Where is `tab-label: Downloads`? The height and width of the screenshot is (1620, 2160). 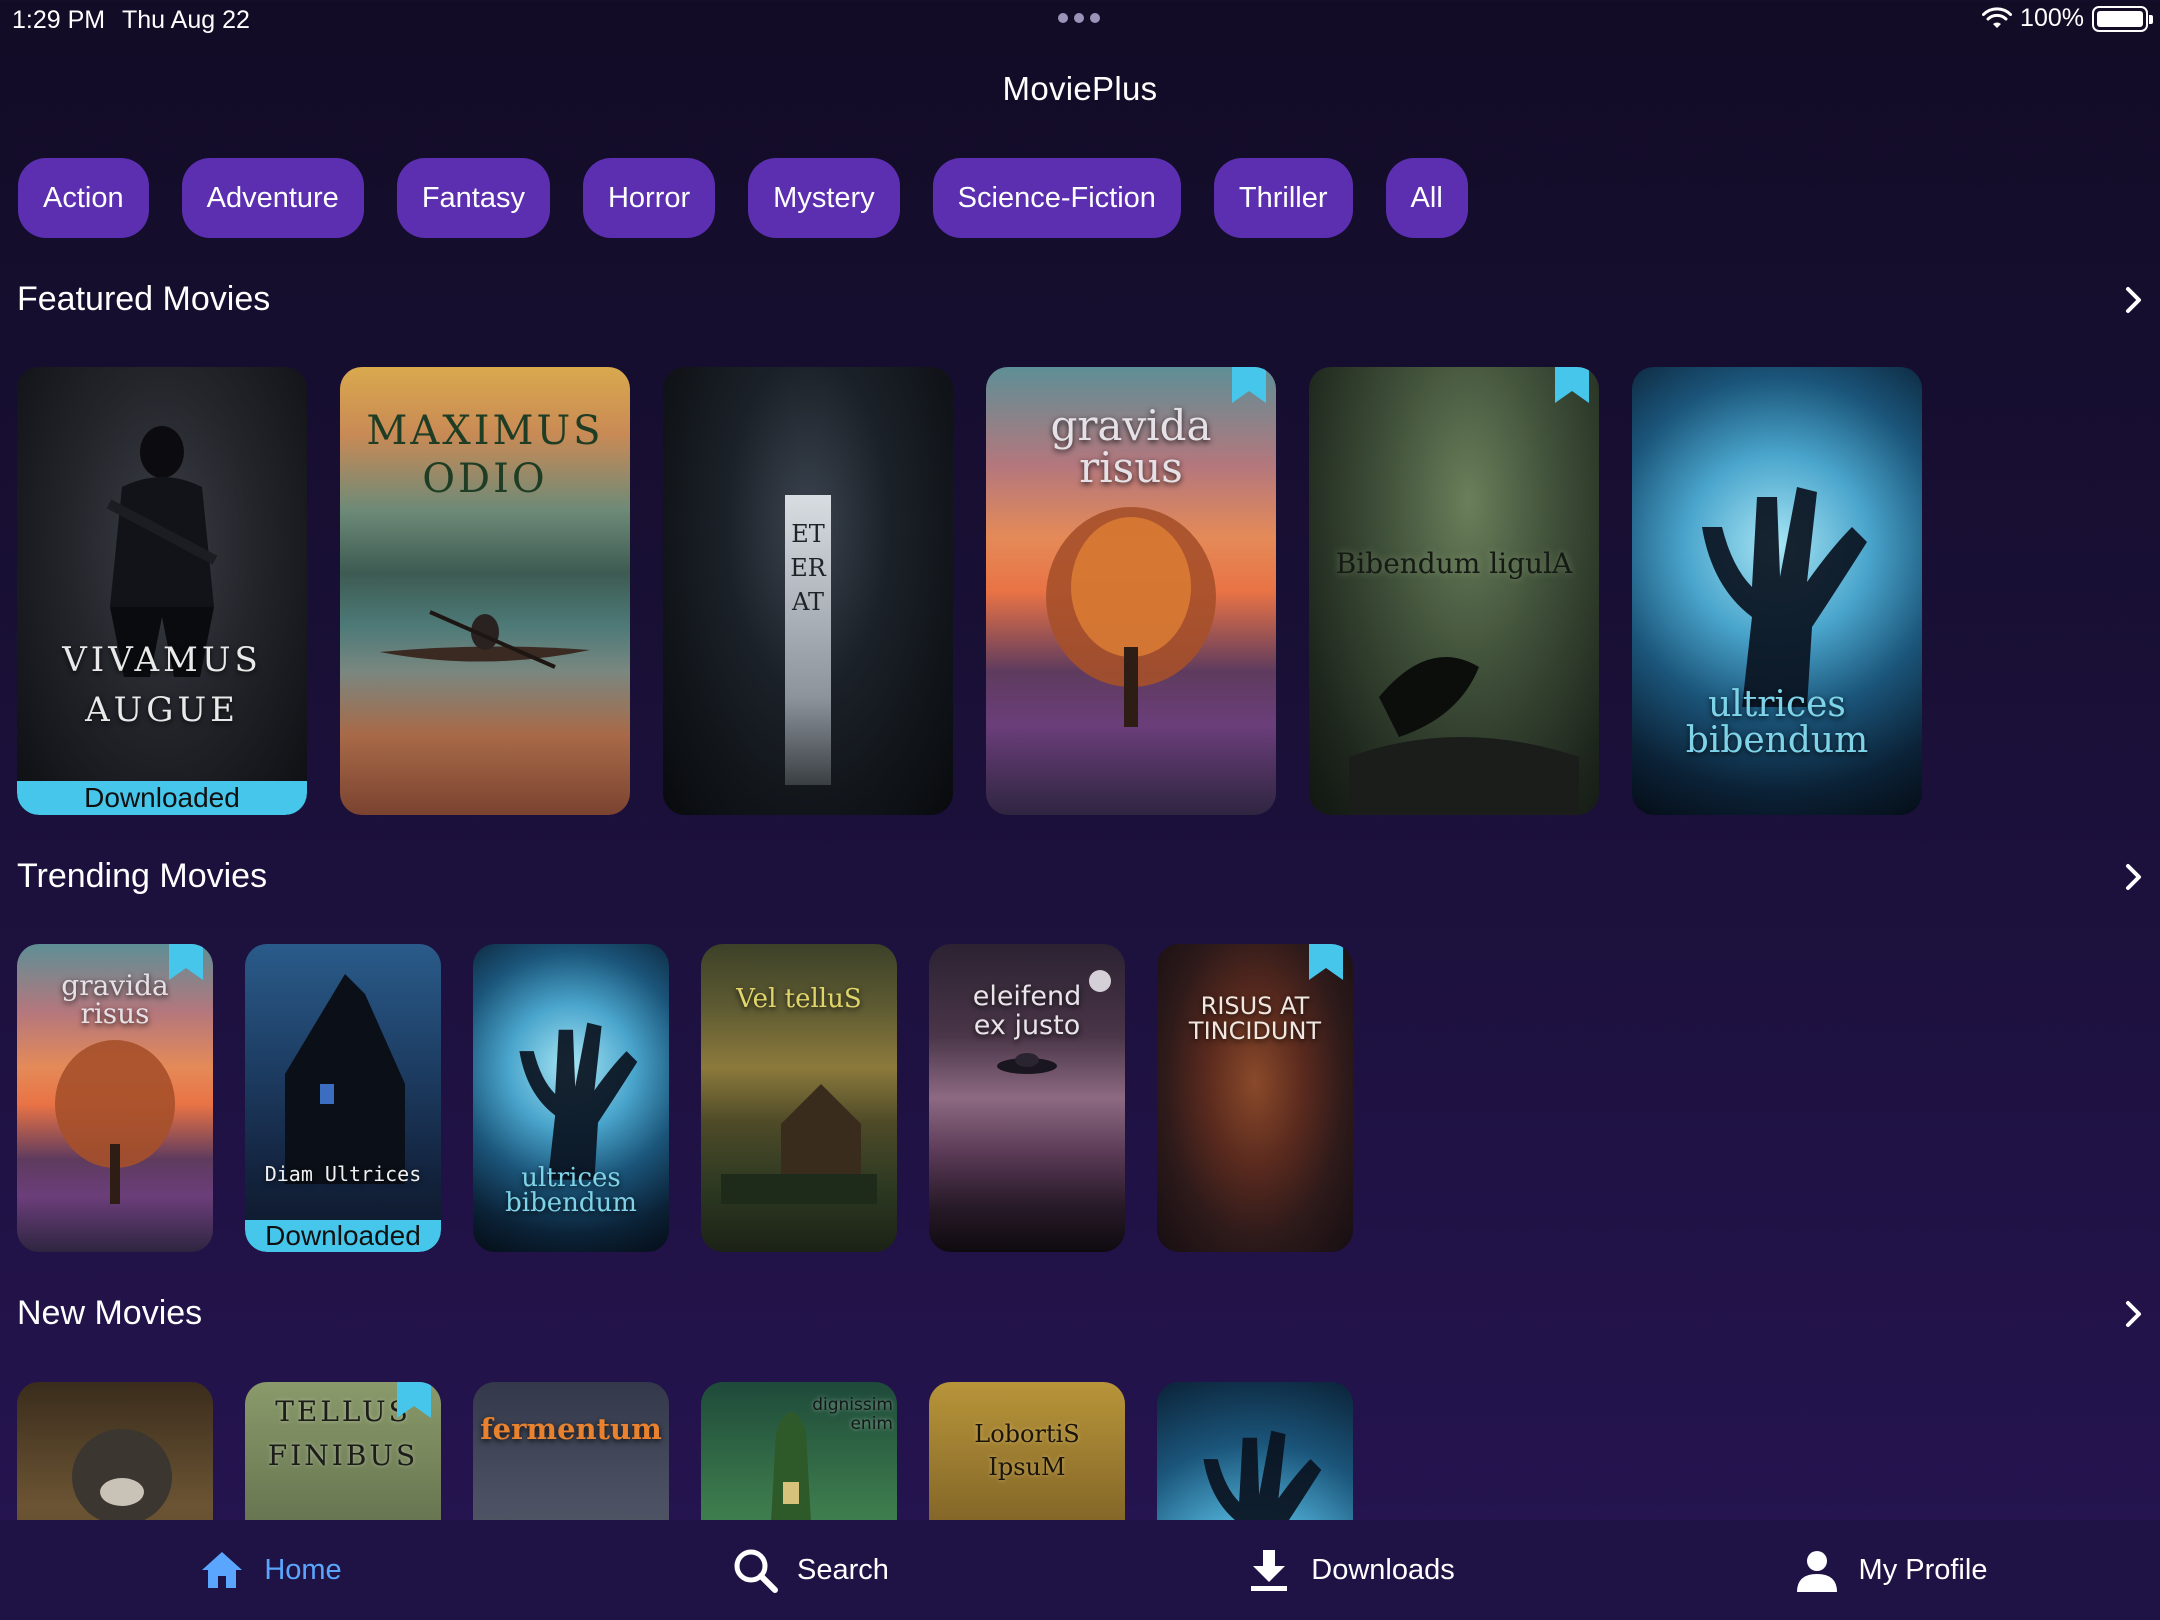 tab-label: Downloads is located at coordinates (1383, 1569).